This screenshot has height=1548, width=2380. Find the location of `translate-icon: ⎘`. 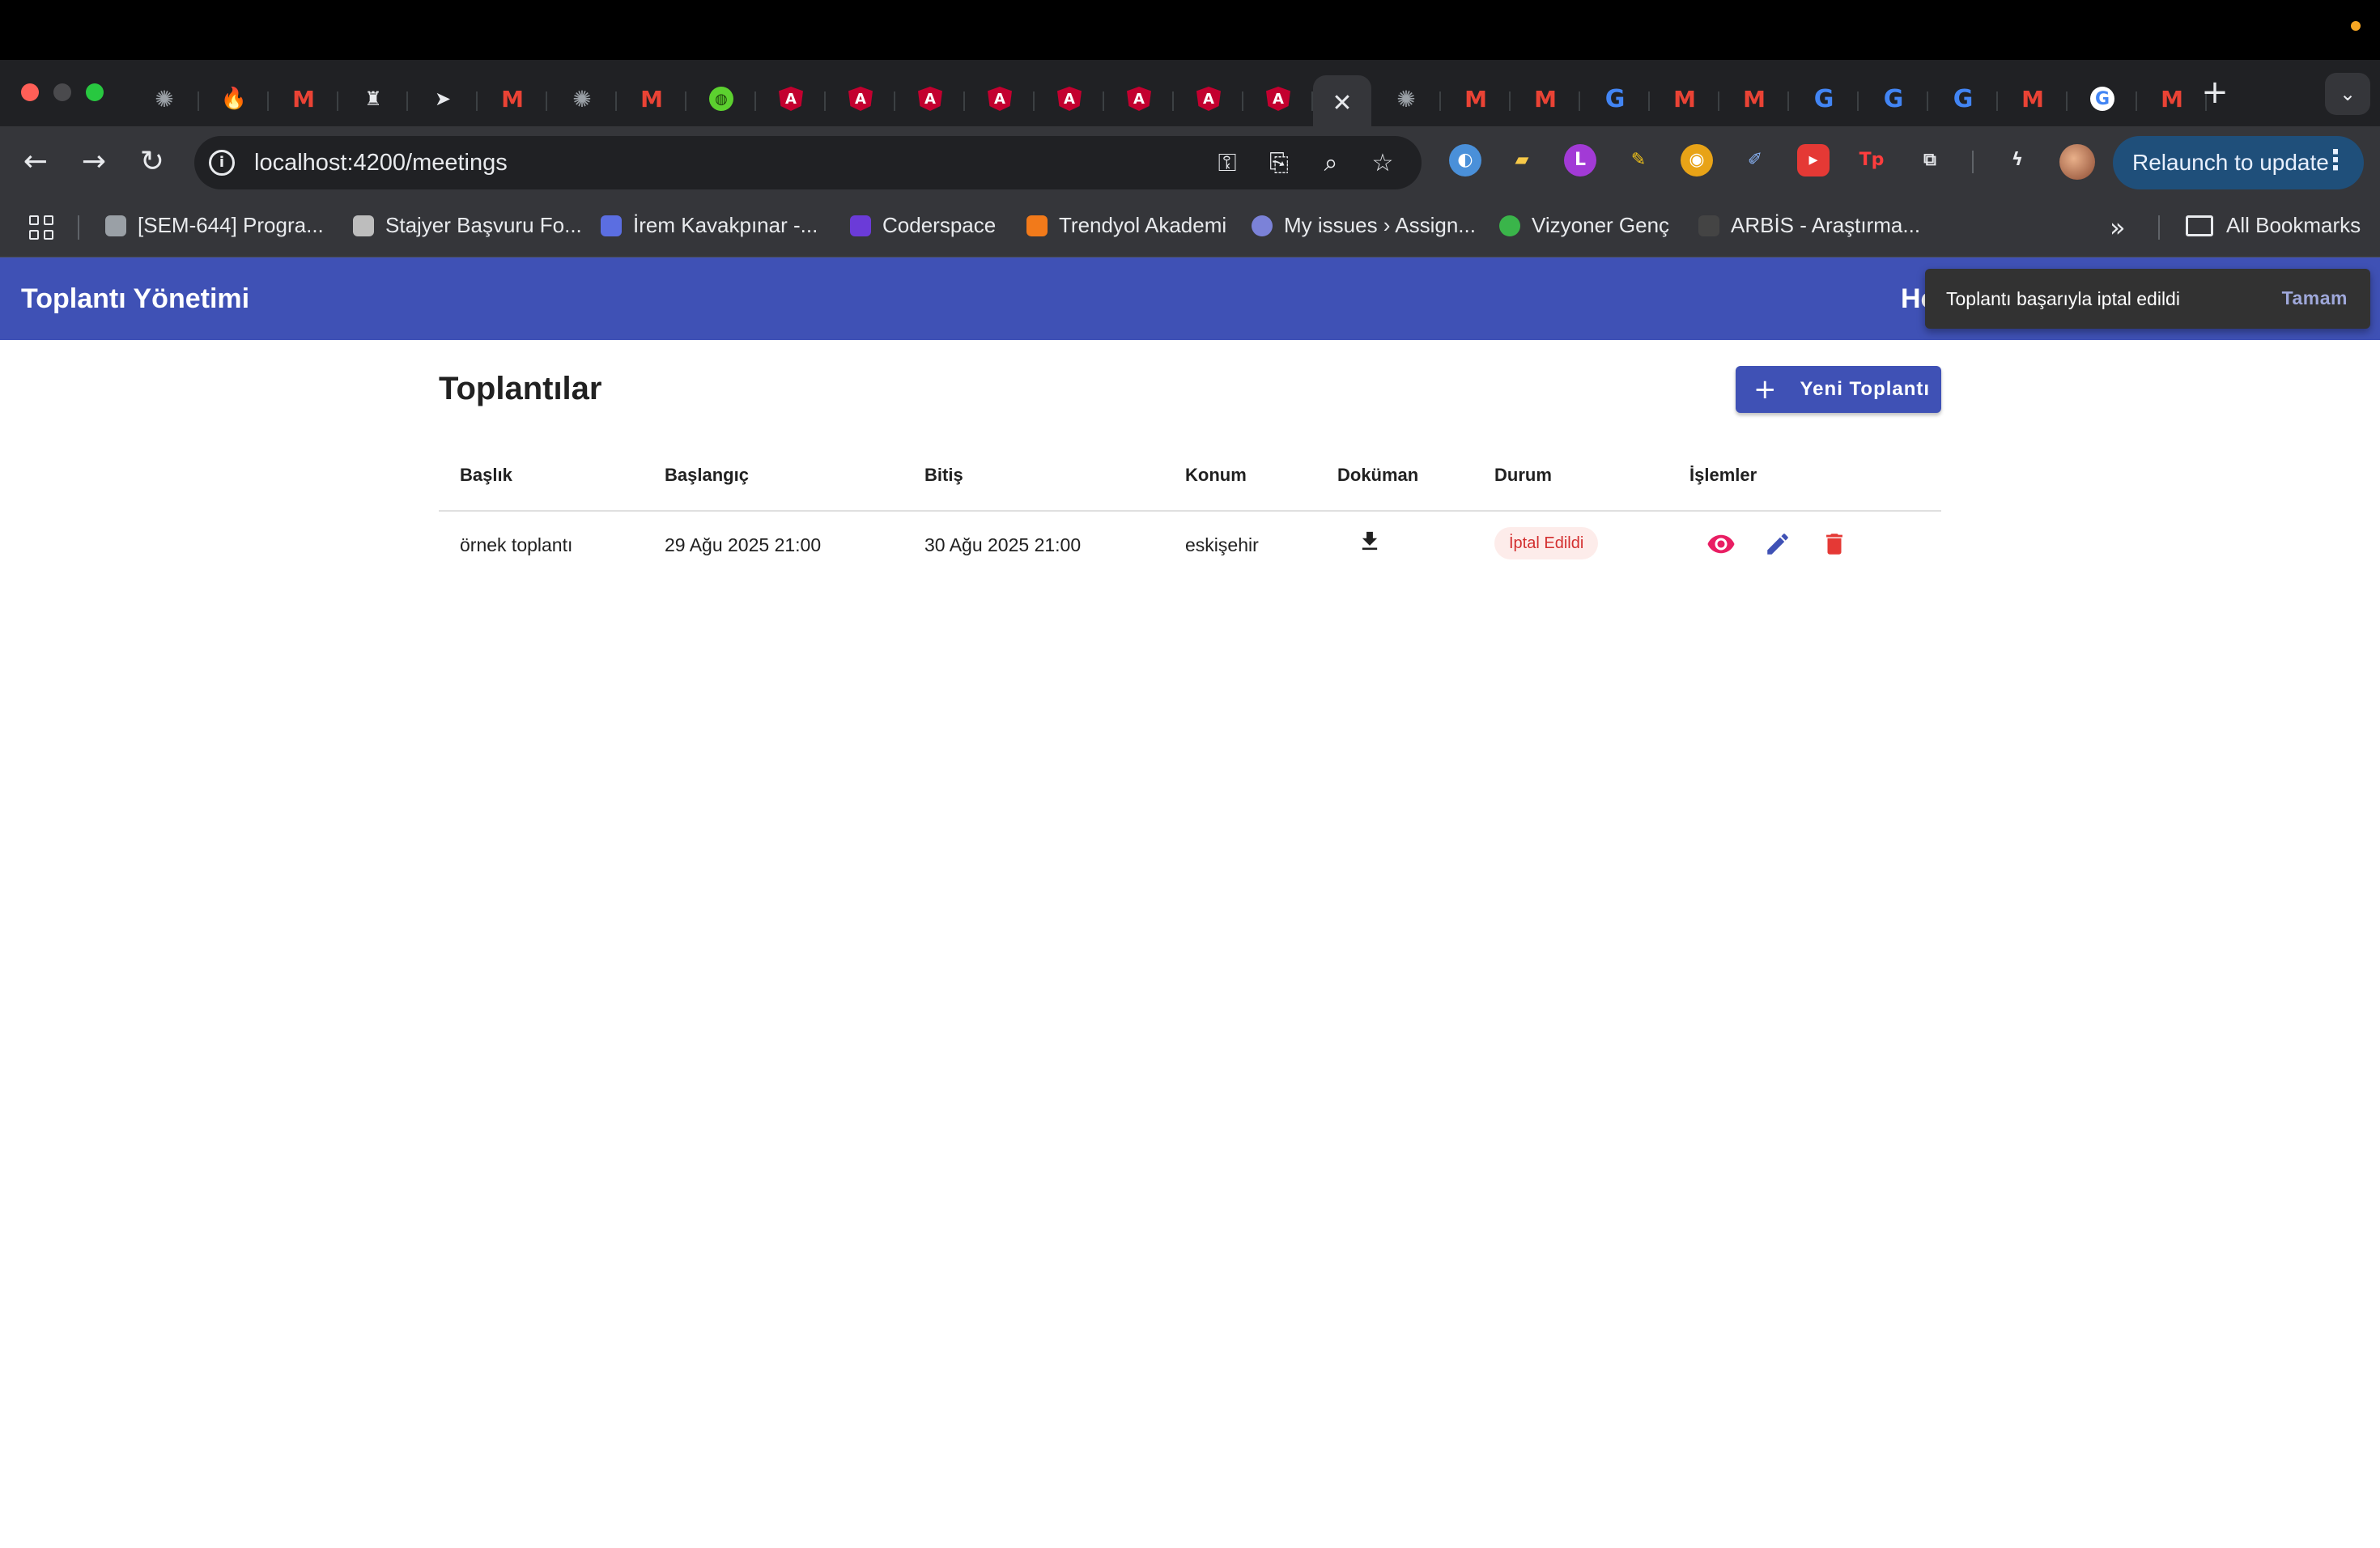

translate-icon: ⎘ is located at coordinates (1279, 164).